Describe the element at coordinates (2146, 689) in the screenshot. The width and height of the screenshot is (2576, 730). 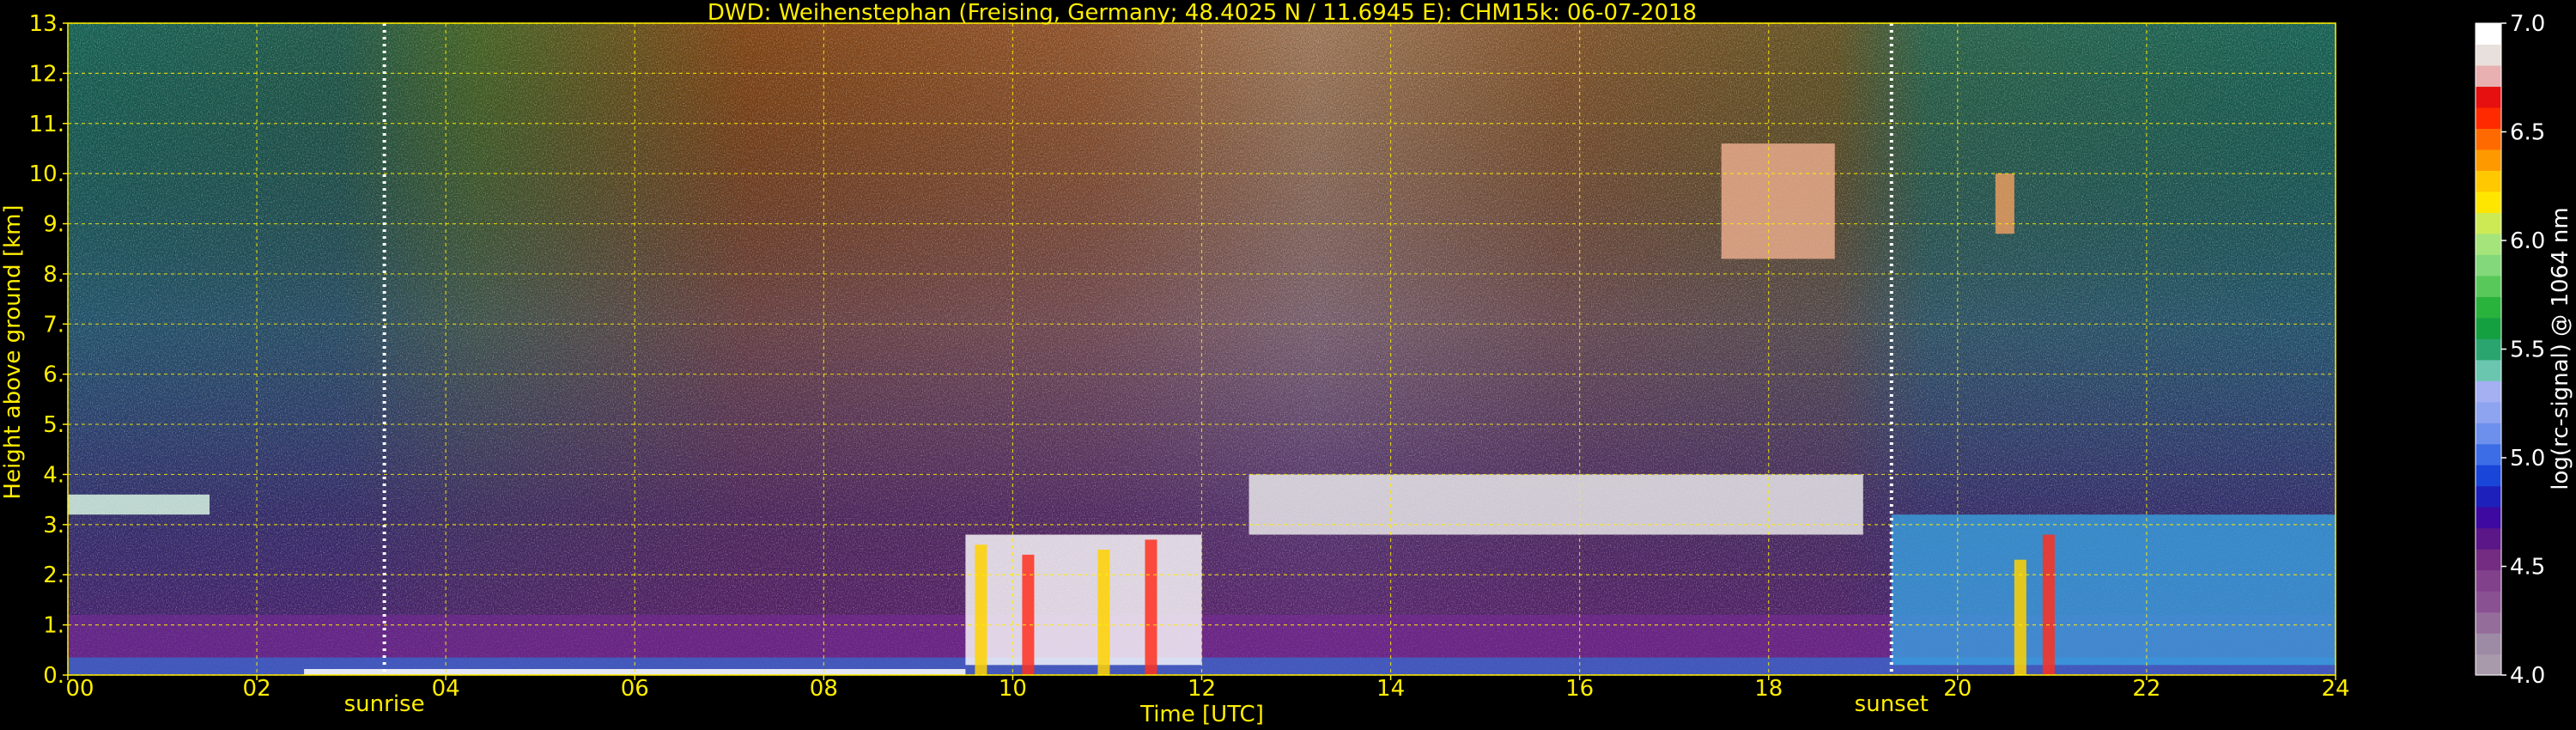
I see `x-tick-label: 22` at that location.